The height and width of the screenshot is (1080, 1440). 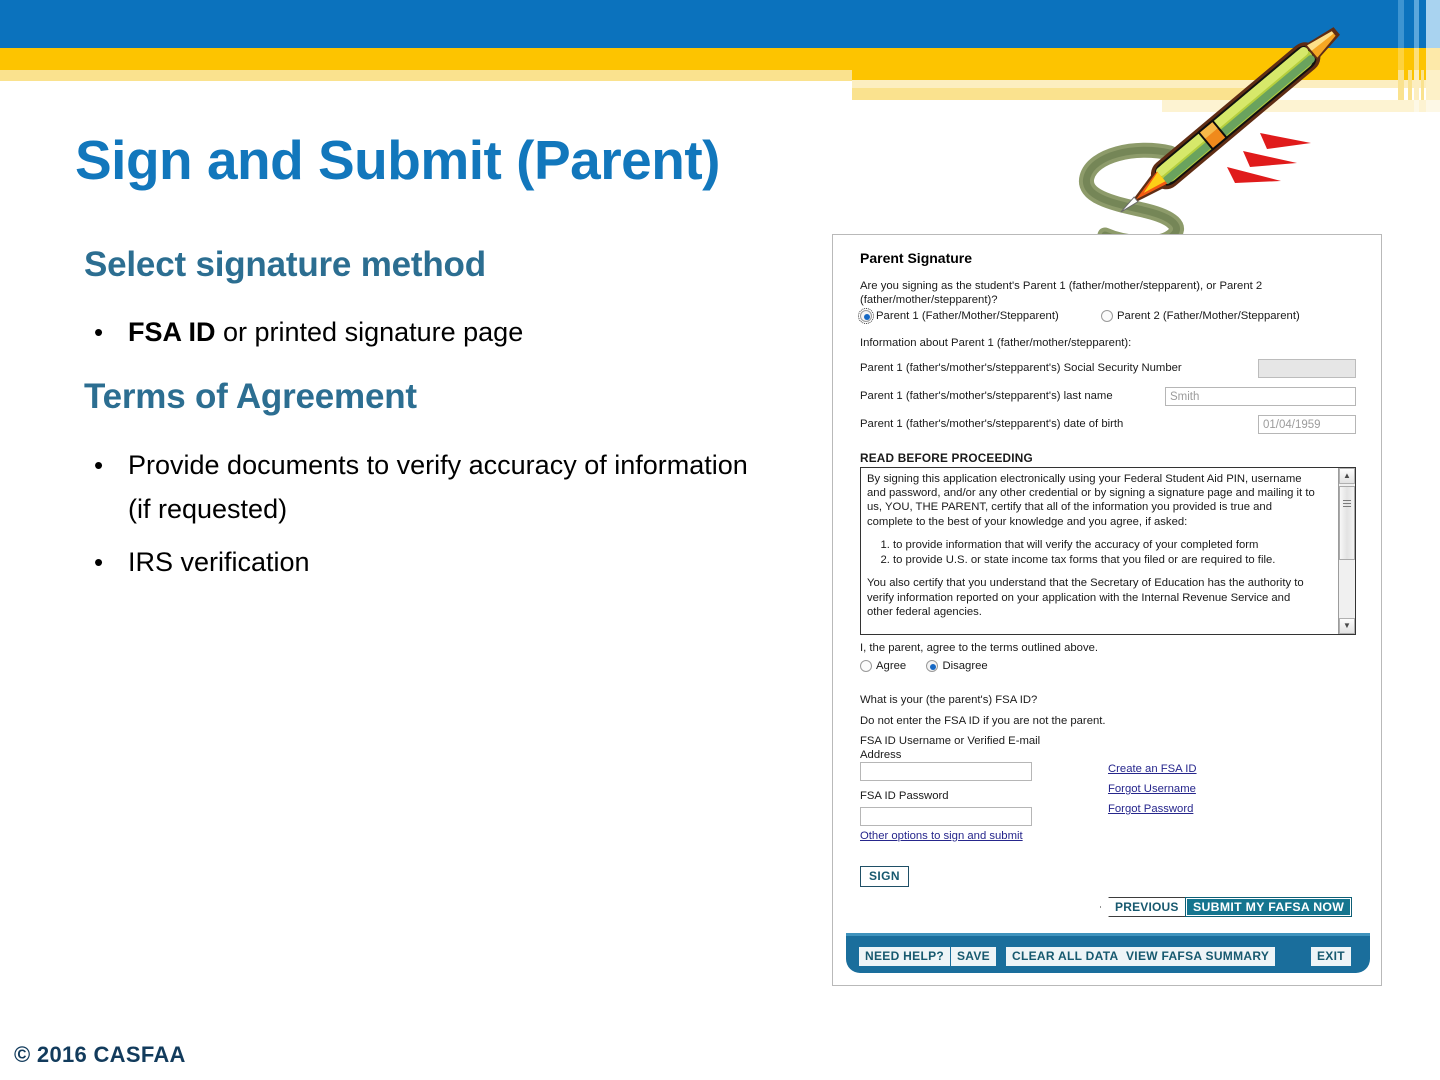 I want to click on terms-scrollbar: ▲ ▼, so click(x=1346, y=551).